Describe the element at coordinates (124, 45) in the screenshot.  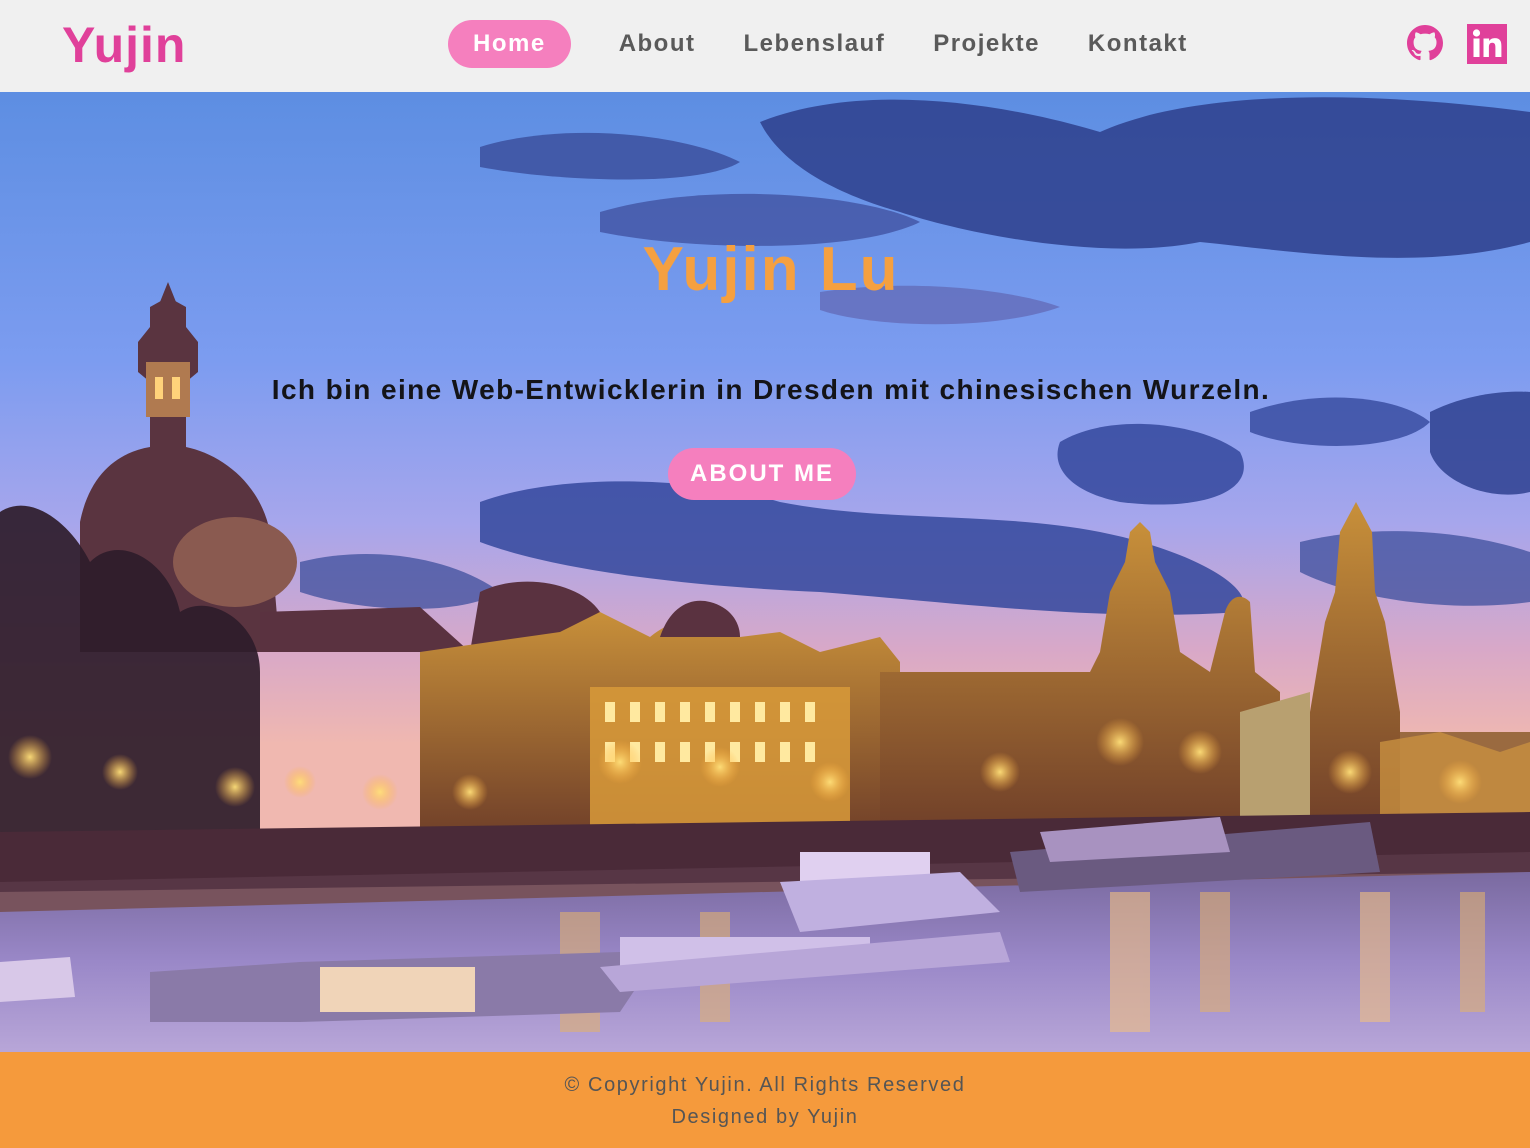
I see `site-logo: Yujin` at that location.